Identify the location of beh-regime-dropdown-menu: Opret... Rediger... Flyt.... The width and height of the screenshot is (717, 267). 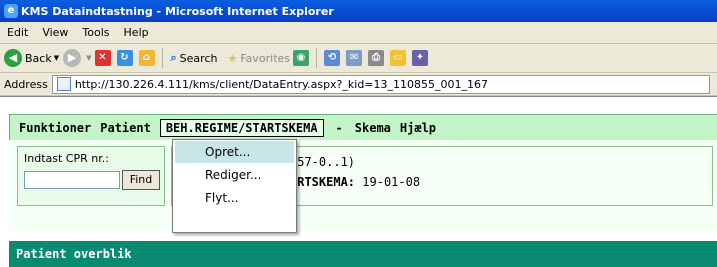
(234, 186).